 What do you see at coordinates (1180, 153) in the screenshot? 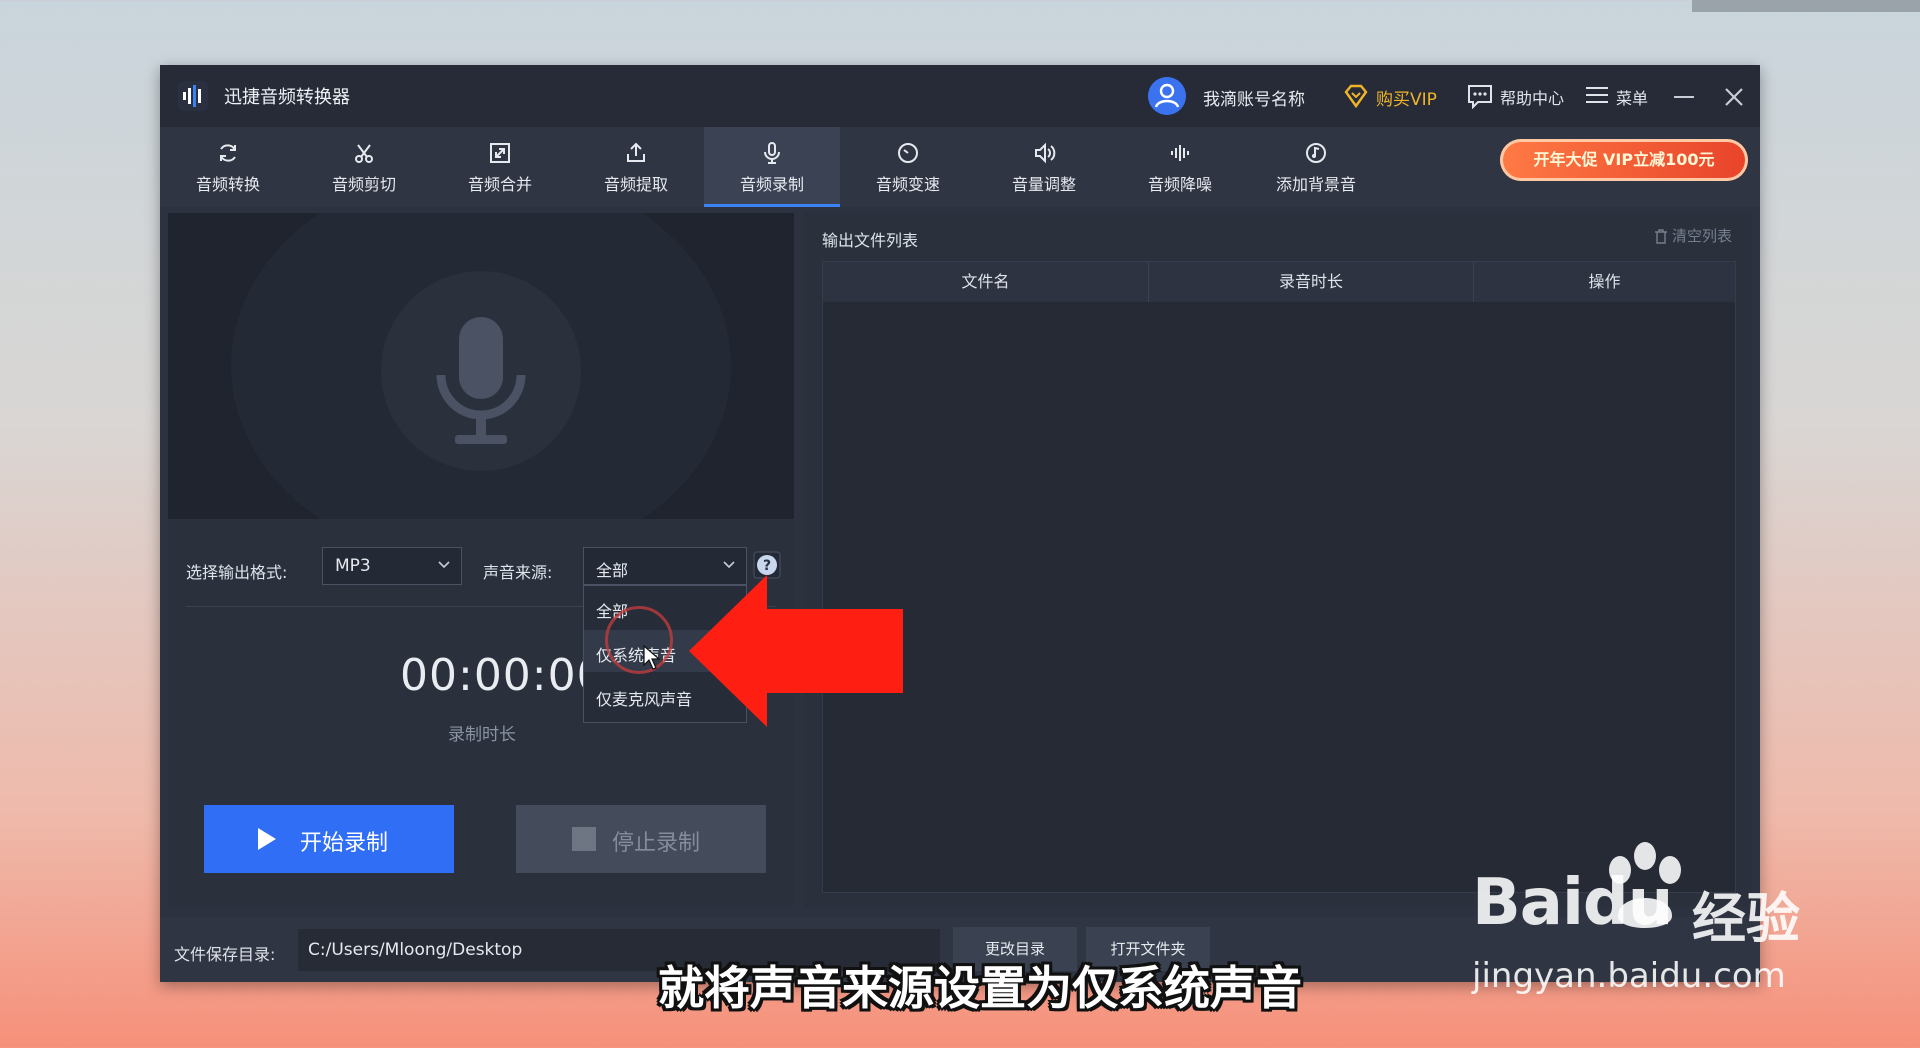
I see `waveform-icon` at bounding box center [1180, 153].